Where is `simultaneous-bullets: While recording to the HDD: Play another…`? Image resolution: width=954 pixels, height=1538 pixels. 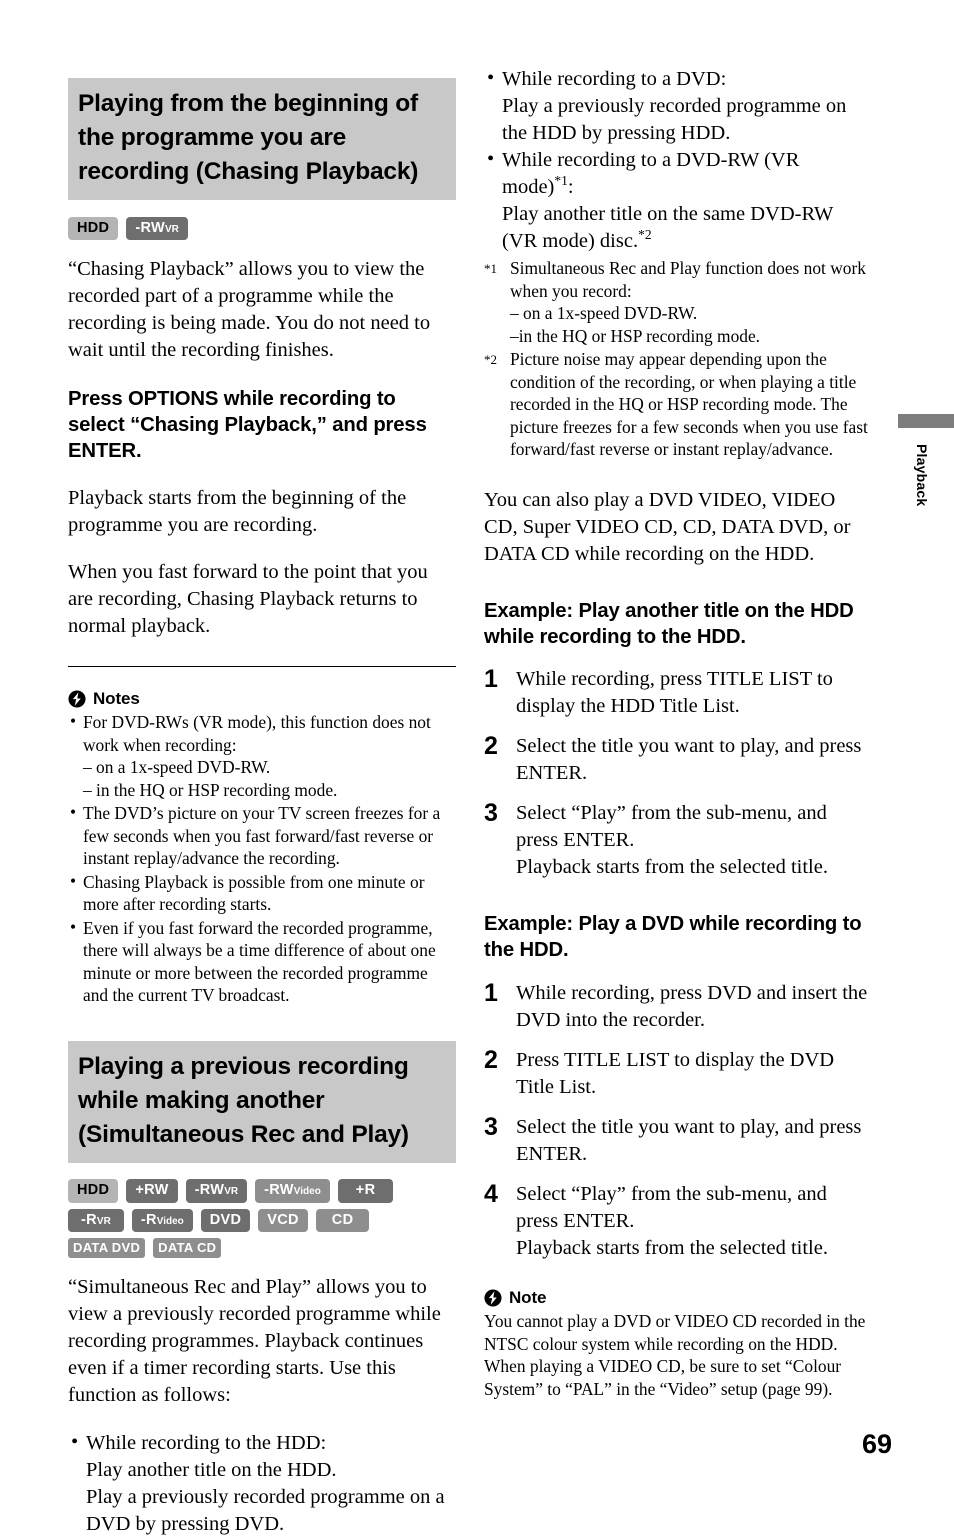 simultaneous-bullets: While recording to the HDD: Play another… is located at coordinates (262, 1483).